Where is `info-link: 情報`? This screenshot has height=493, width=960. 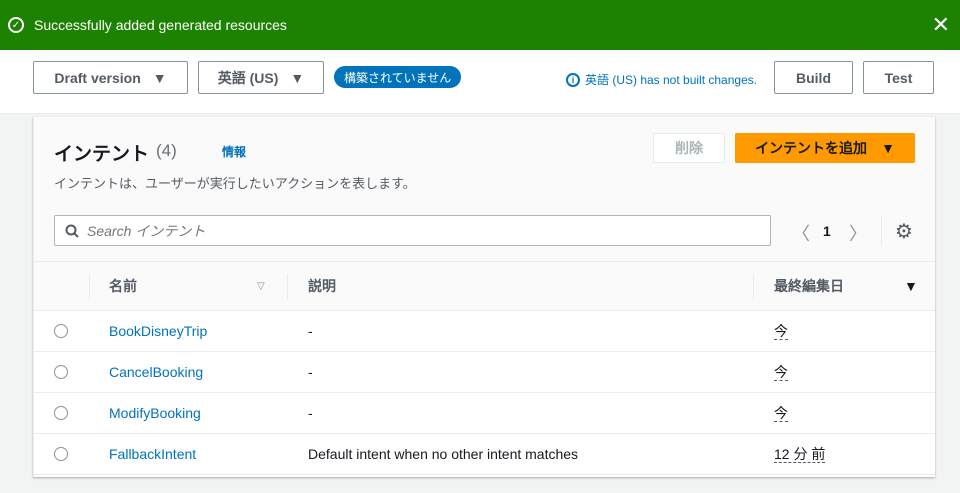
info-link: 情報 is located at coordinates (234, 151).